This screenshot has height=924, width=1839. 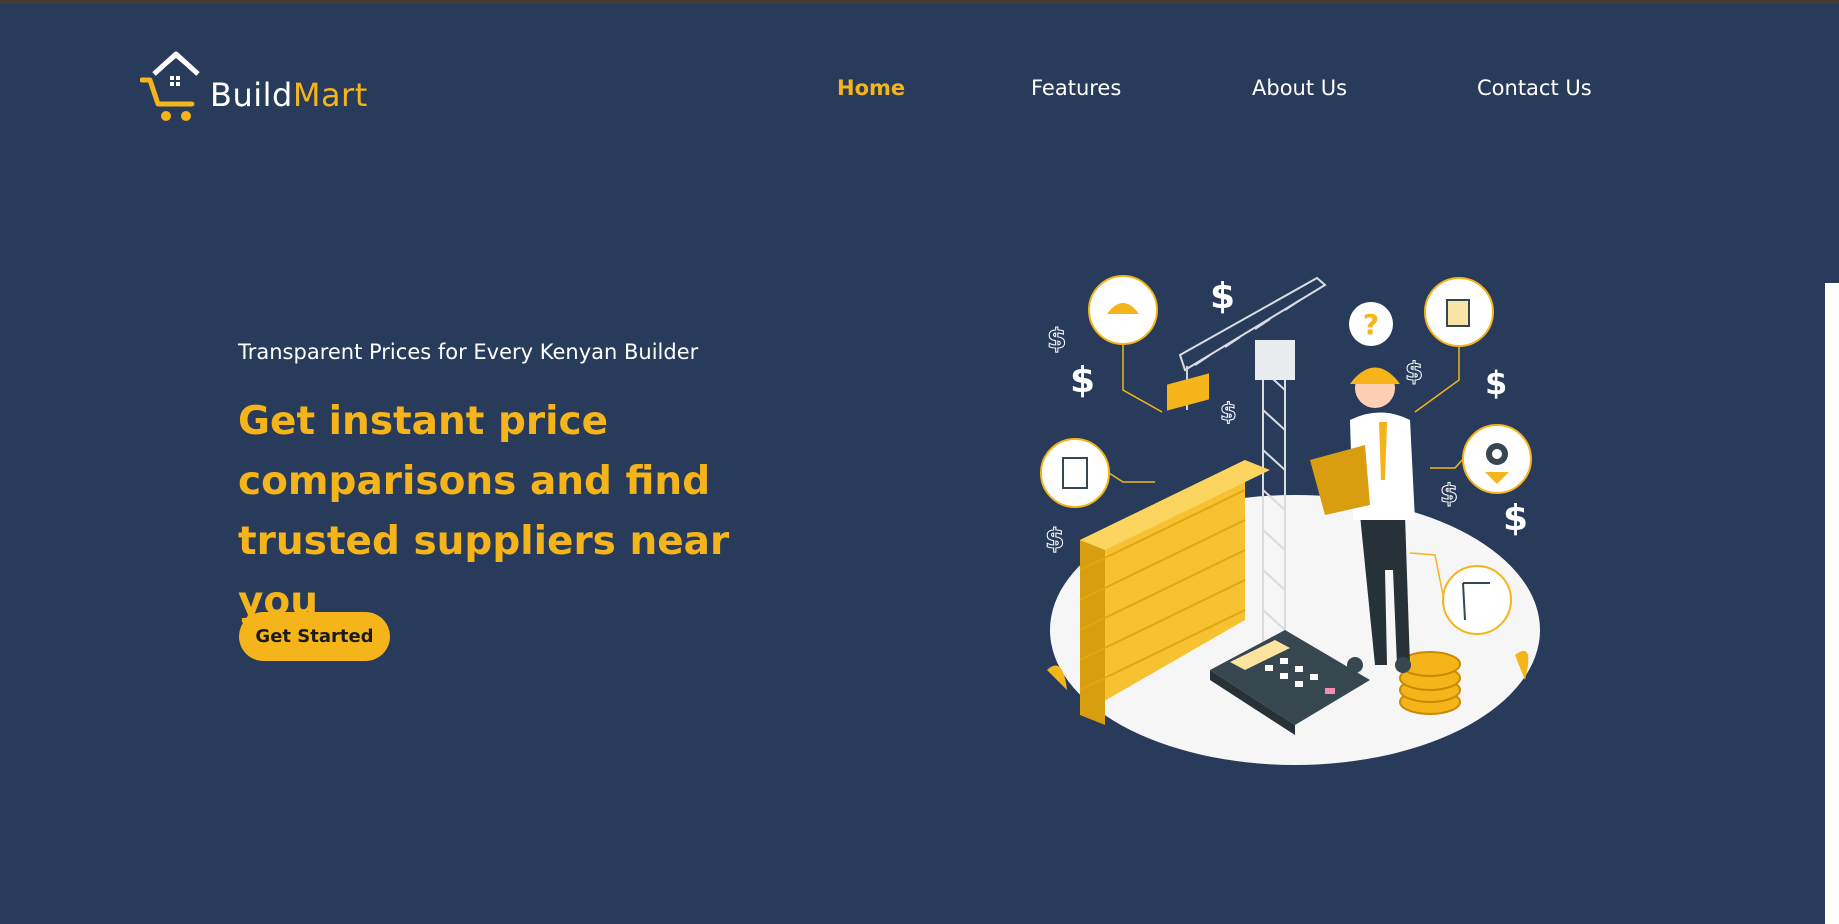 What do you see at coordinates (1290, 520) in the screenshot?
I see `hero-illustration: ? $ $ $ $ $ $ $ $ $` at bounding box center [1290, 520].